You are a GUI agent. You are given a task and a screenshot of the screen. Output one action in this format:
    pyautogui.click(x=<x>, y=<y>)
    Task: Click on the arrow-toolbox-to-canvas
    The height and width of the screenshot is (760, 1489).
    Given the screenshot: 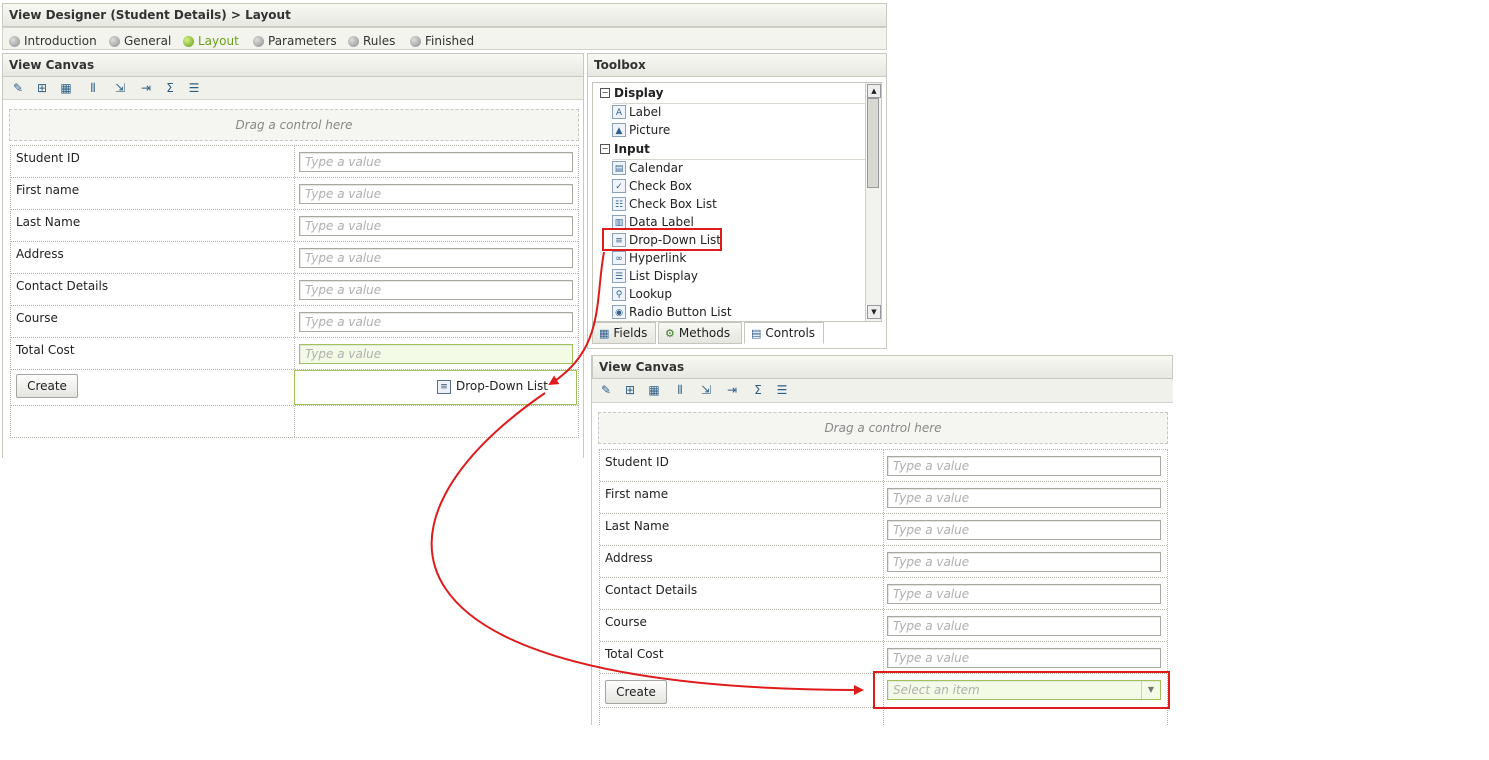 What is the action you would take?
    pyautogui.click(x=576, y=318)
    